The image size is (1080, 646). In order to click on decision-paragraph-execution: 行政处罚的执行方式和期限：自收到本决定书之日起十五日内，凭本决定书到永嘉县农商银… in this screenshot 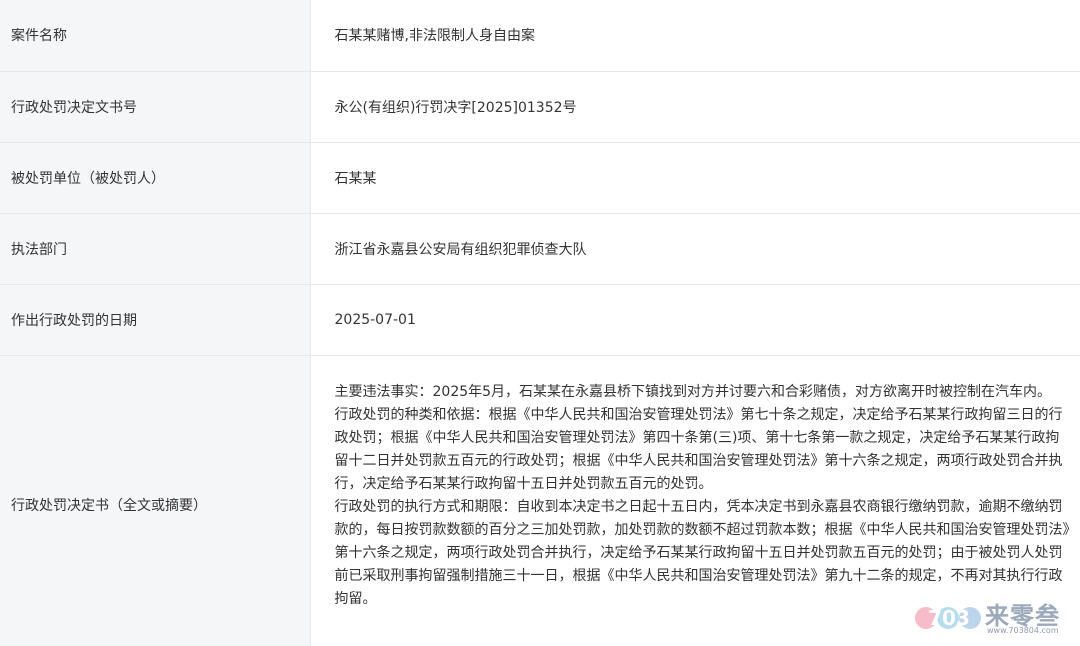, I will do `click(702, 552)`.